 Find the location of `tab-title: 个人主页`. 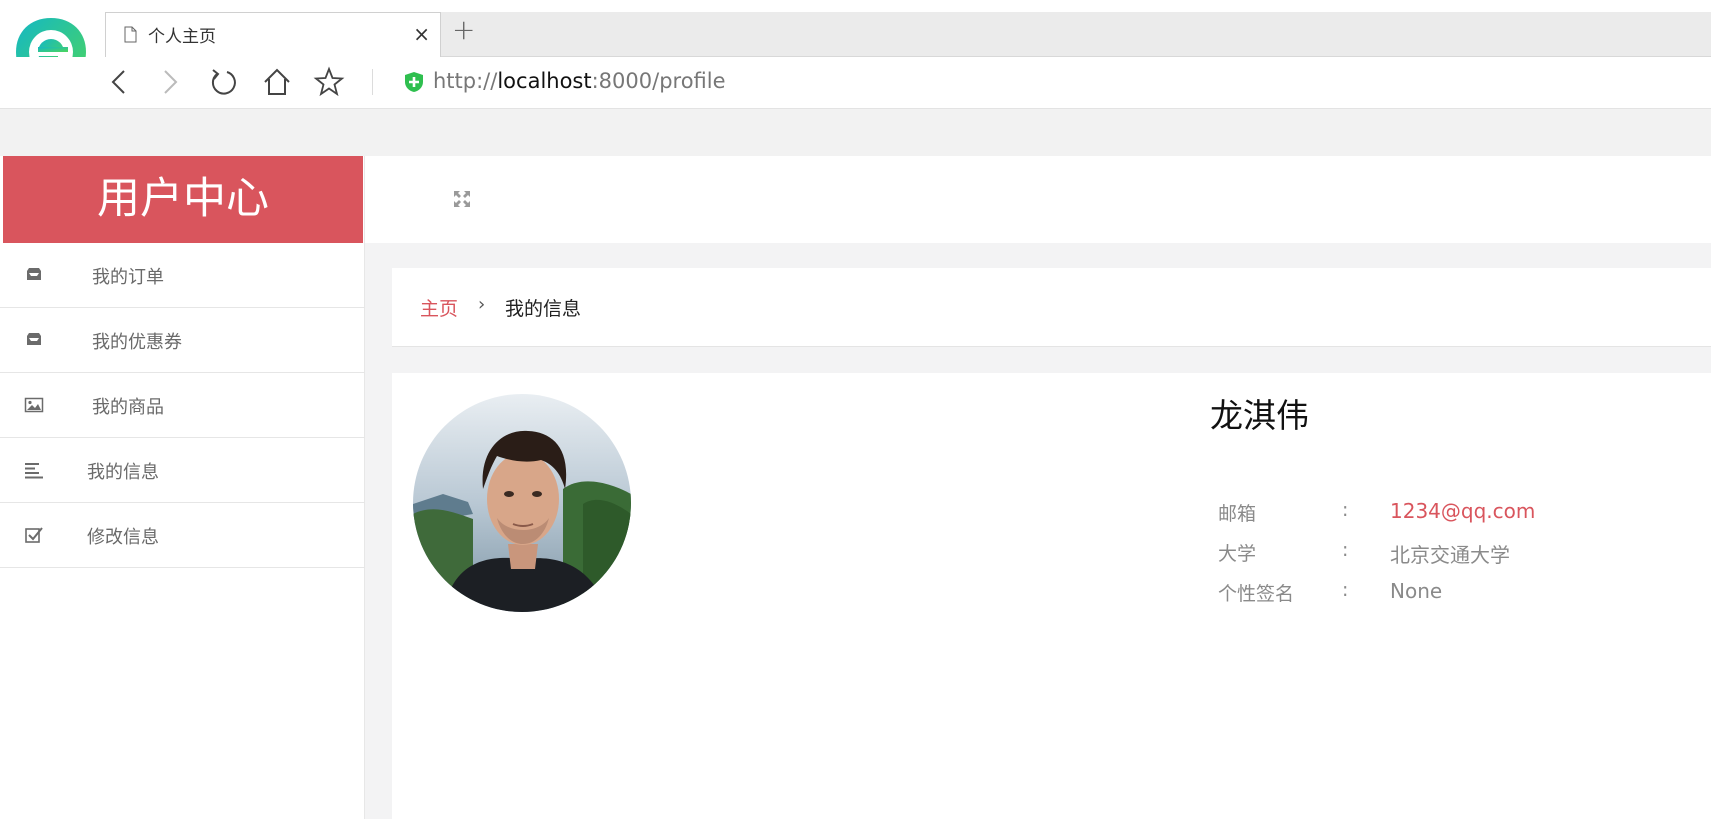

tab-title: 个人主页 is located at coordinates (182, 37).